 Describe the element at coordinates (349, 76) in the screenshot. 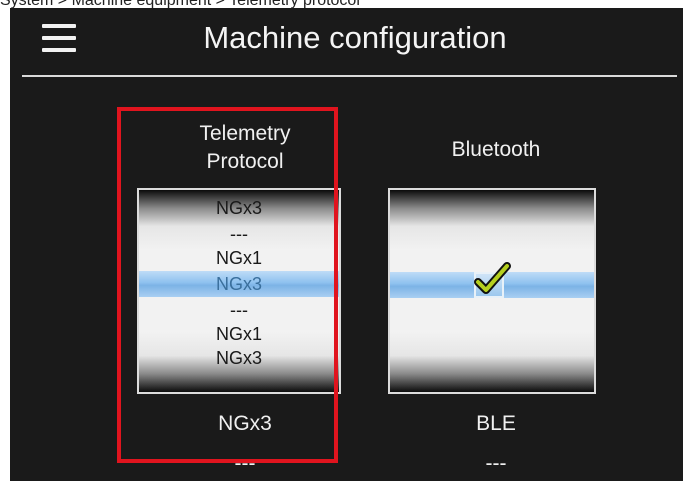

I see `header-divider` at that location.